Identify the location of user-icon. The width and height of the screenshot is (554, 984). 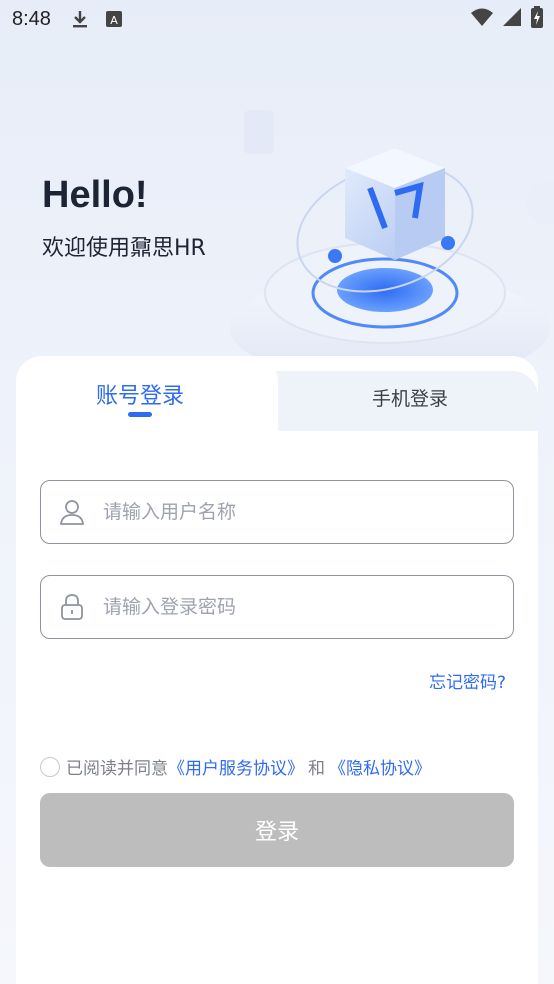
(72, 512).